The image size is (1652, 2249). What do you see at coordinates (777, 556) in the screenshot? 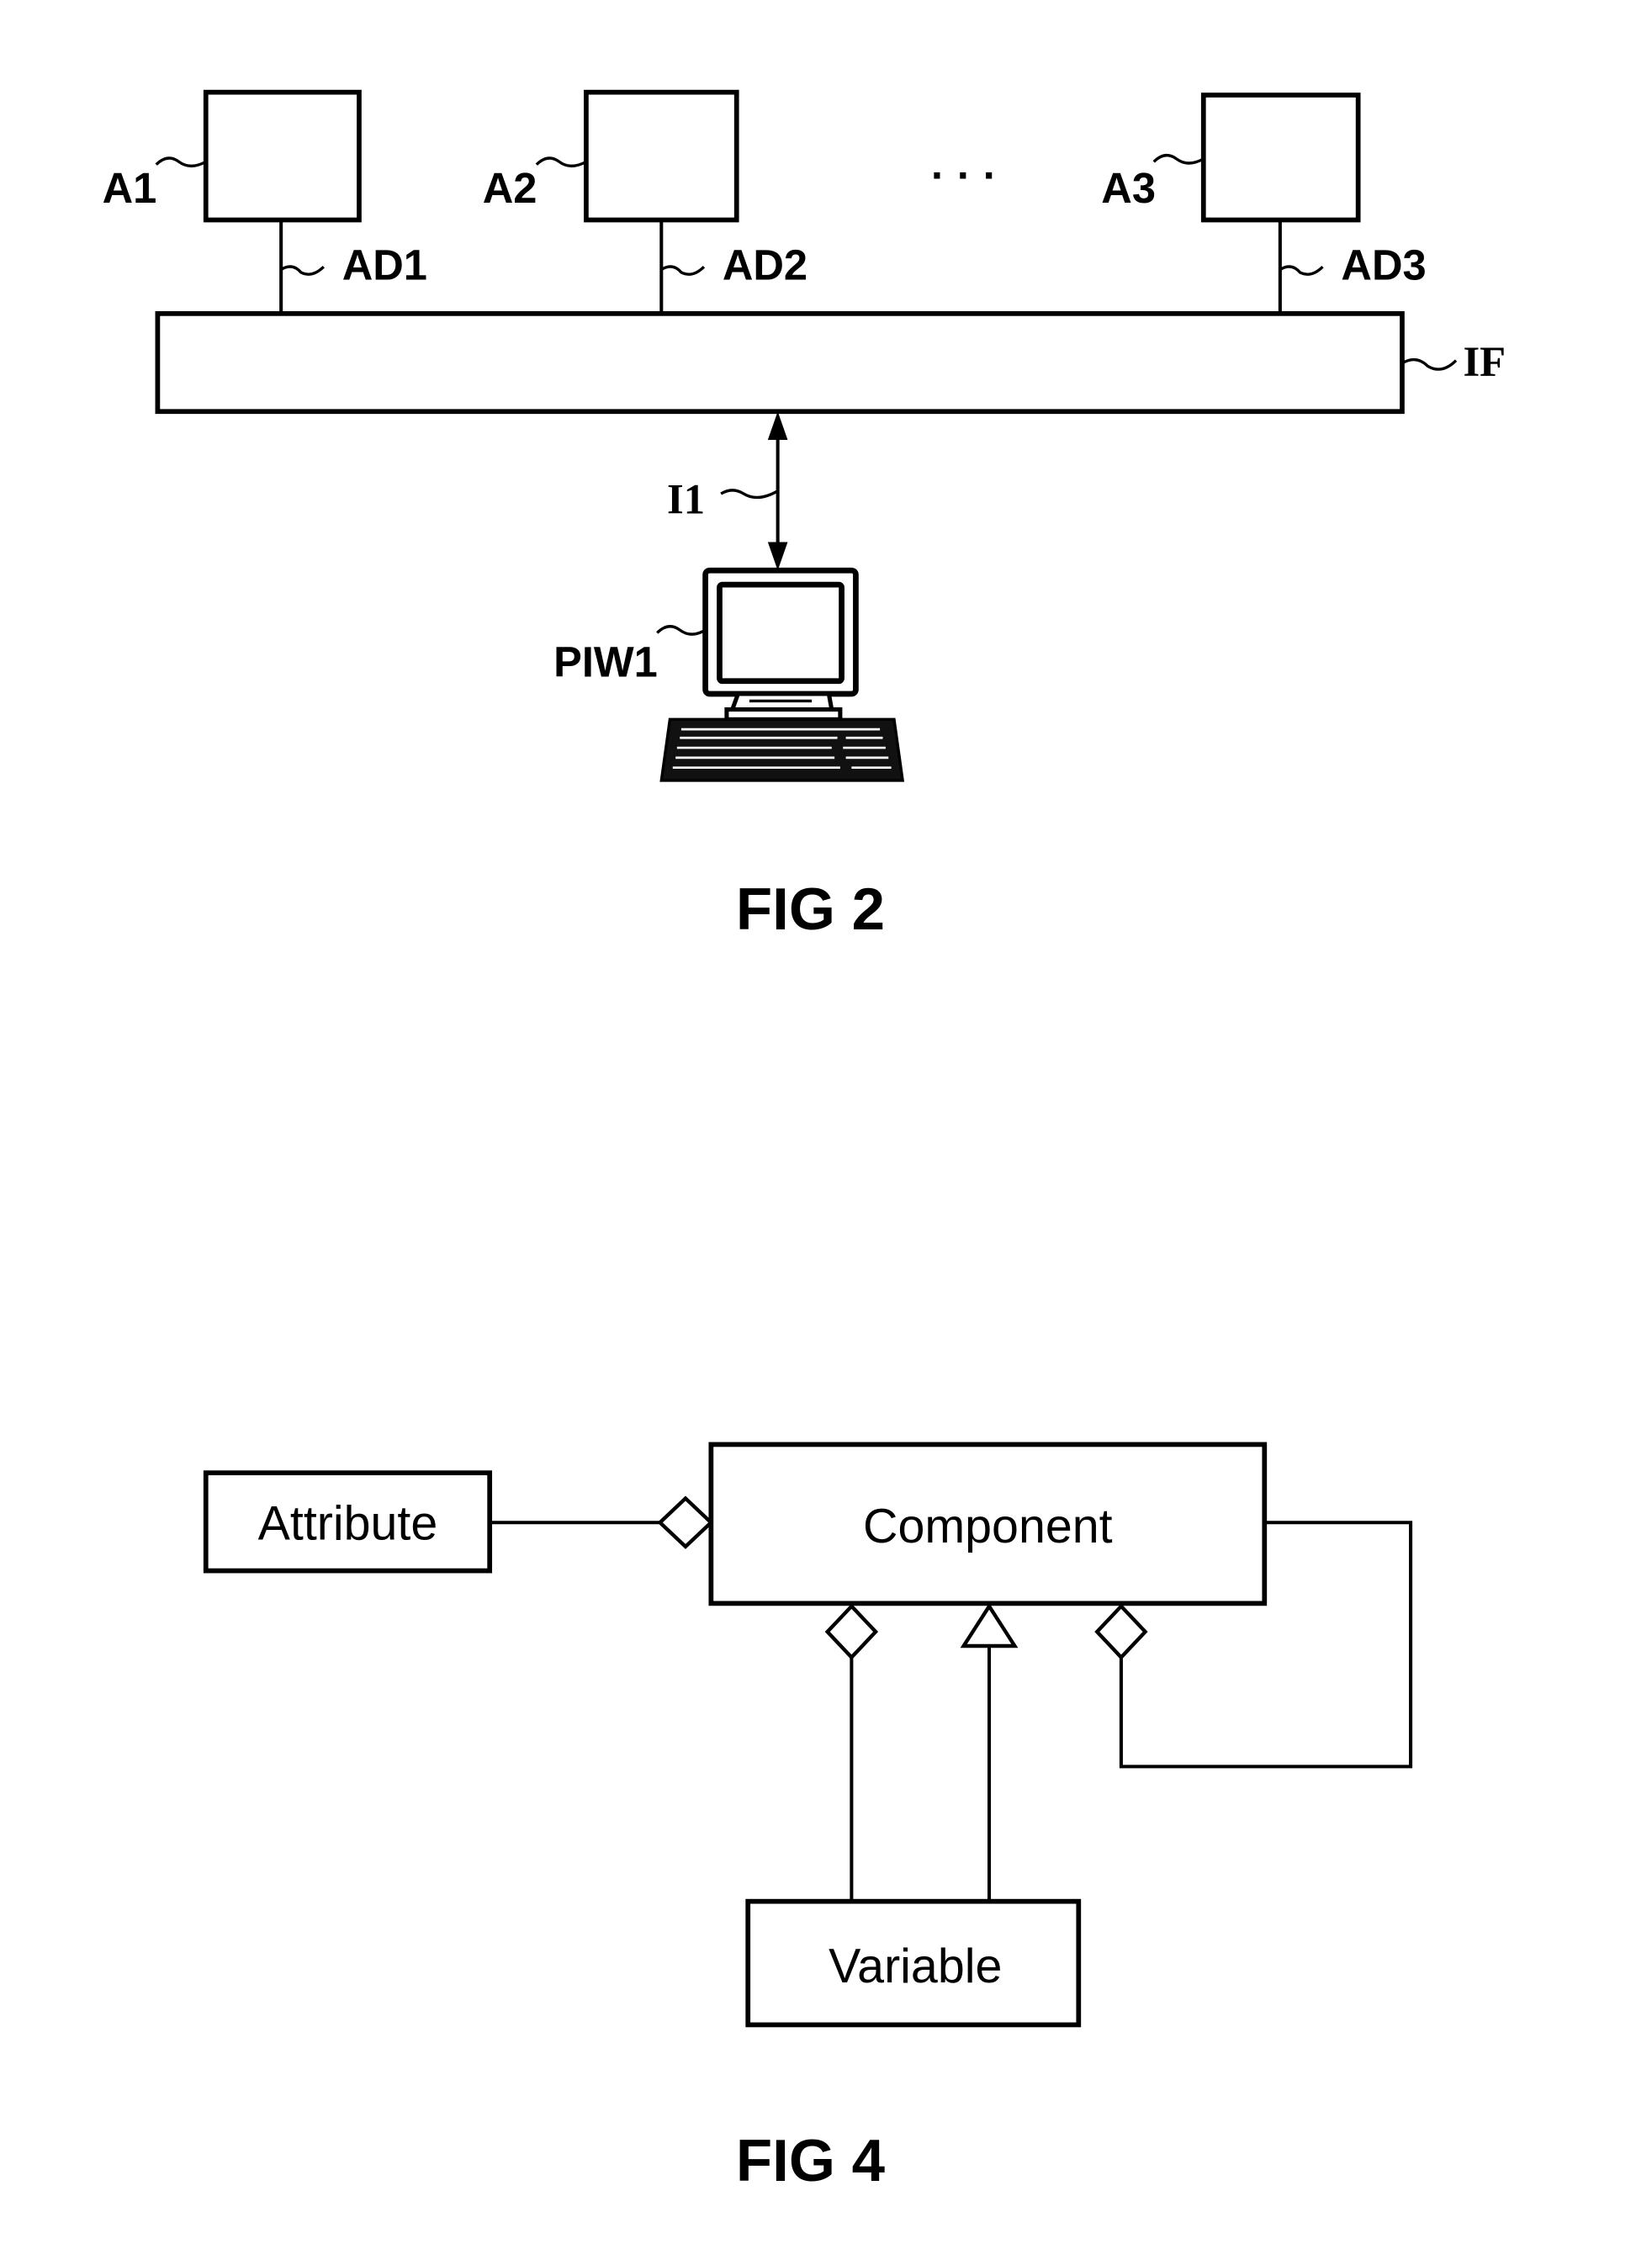
I see `arrowhead-down` at bounding box center [777, 556].